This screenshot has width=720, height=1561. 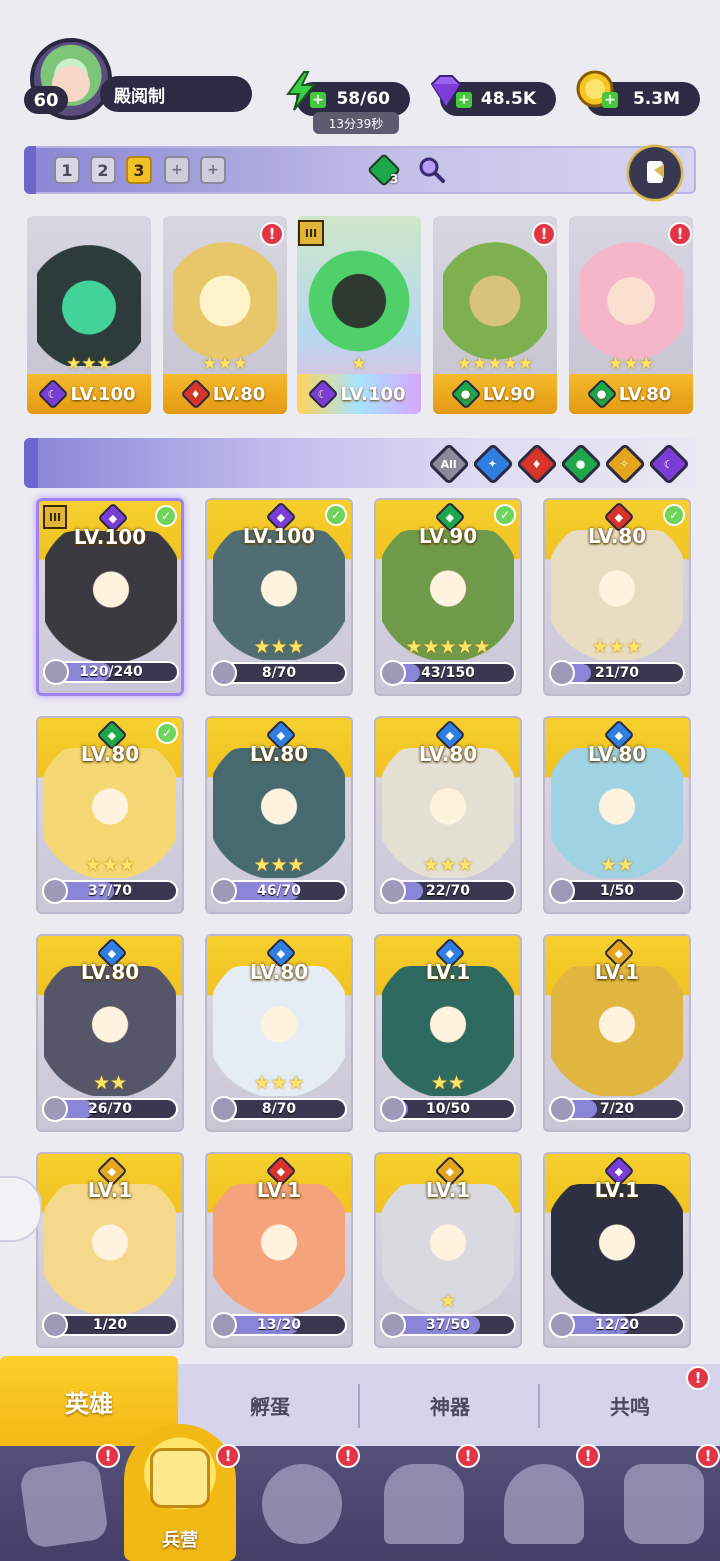 What do you see at coordinates (176, 94) in the screenshot?
I see `player-name: 殿阅制` at bounding box center [176, 94].